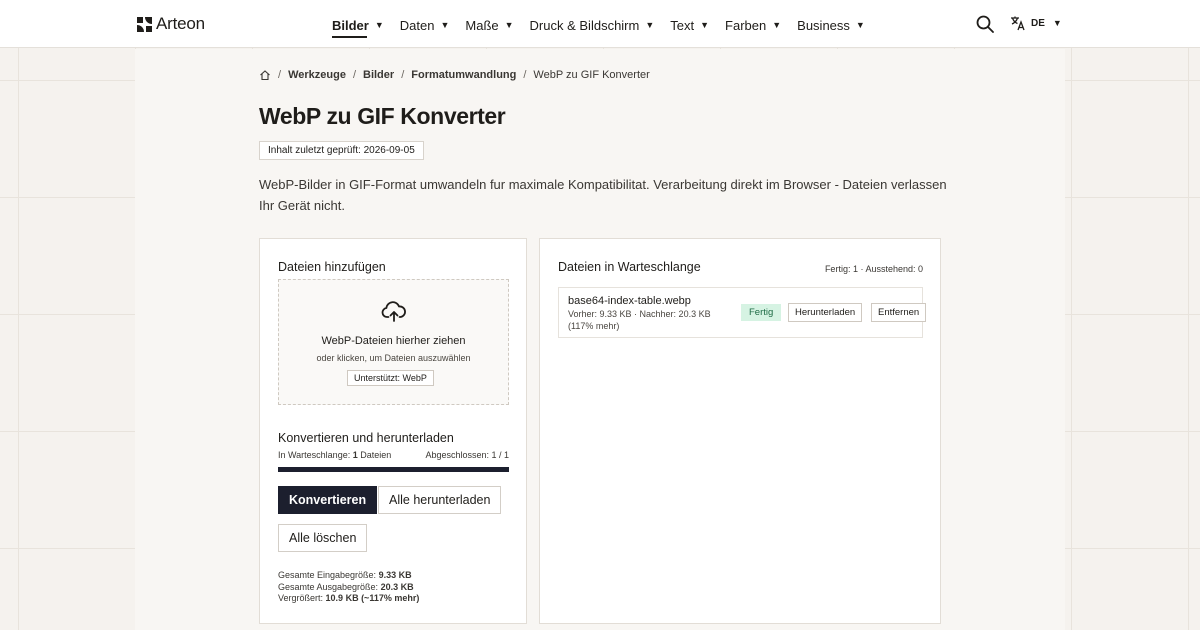 Image resolution: width=1200 pixels, height=630 pixels. I want to click on language-selector: DE ▼, so click(1036, 23).